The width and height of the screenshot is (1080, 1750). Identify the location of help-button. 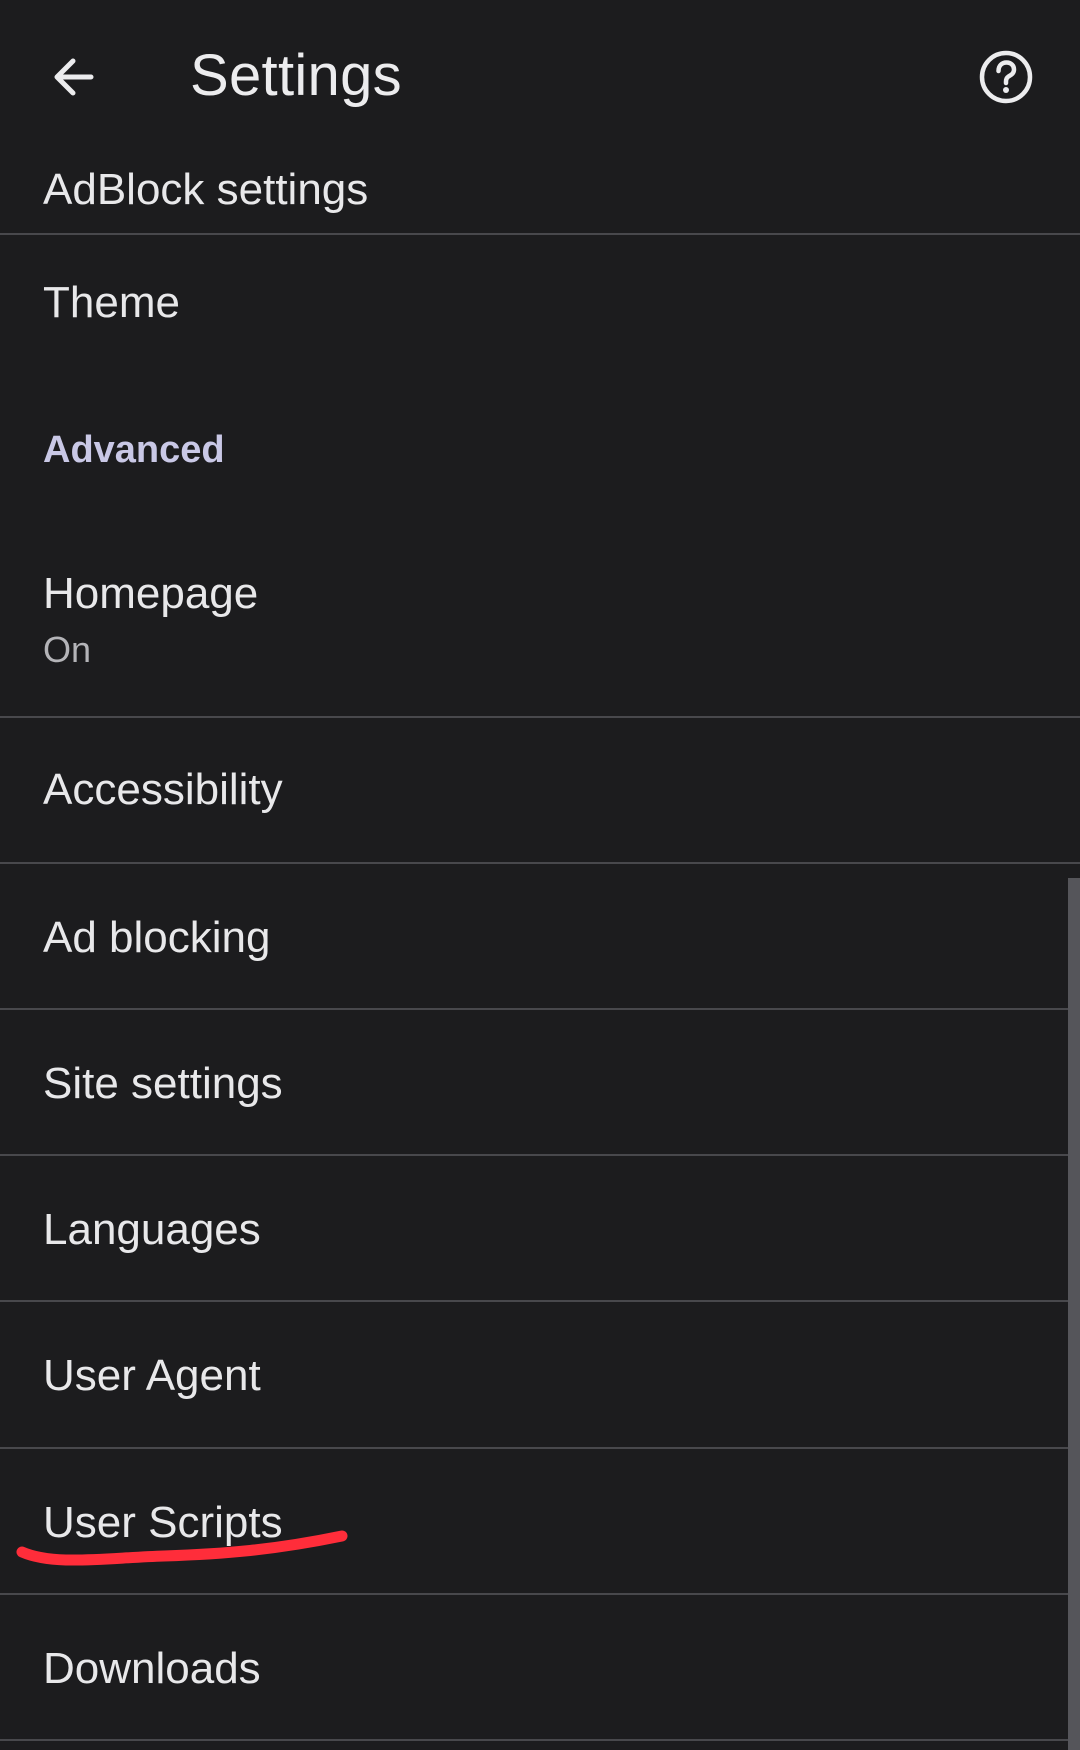
(1006, 77).